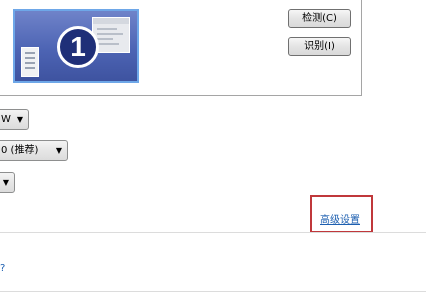 The image size is (426, 294). Describe the element at coordinates (319, 46) in the screenshot. I see `identify-button: 识别(I)` at that location.